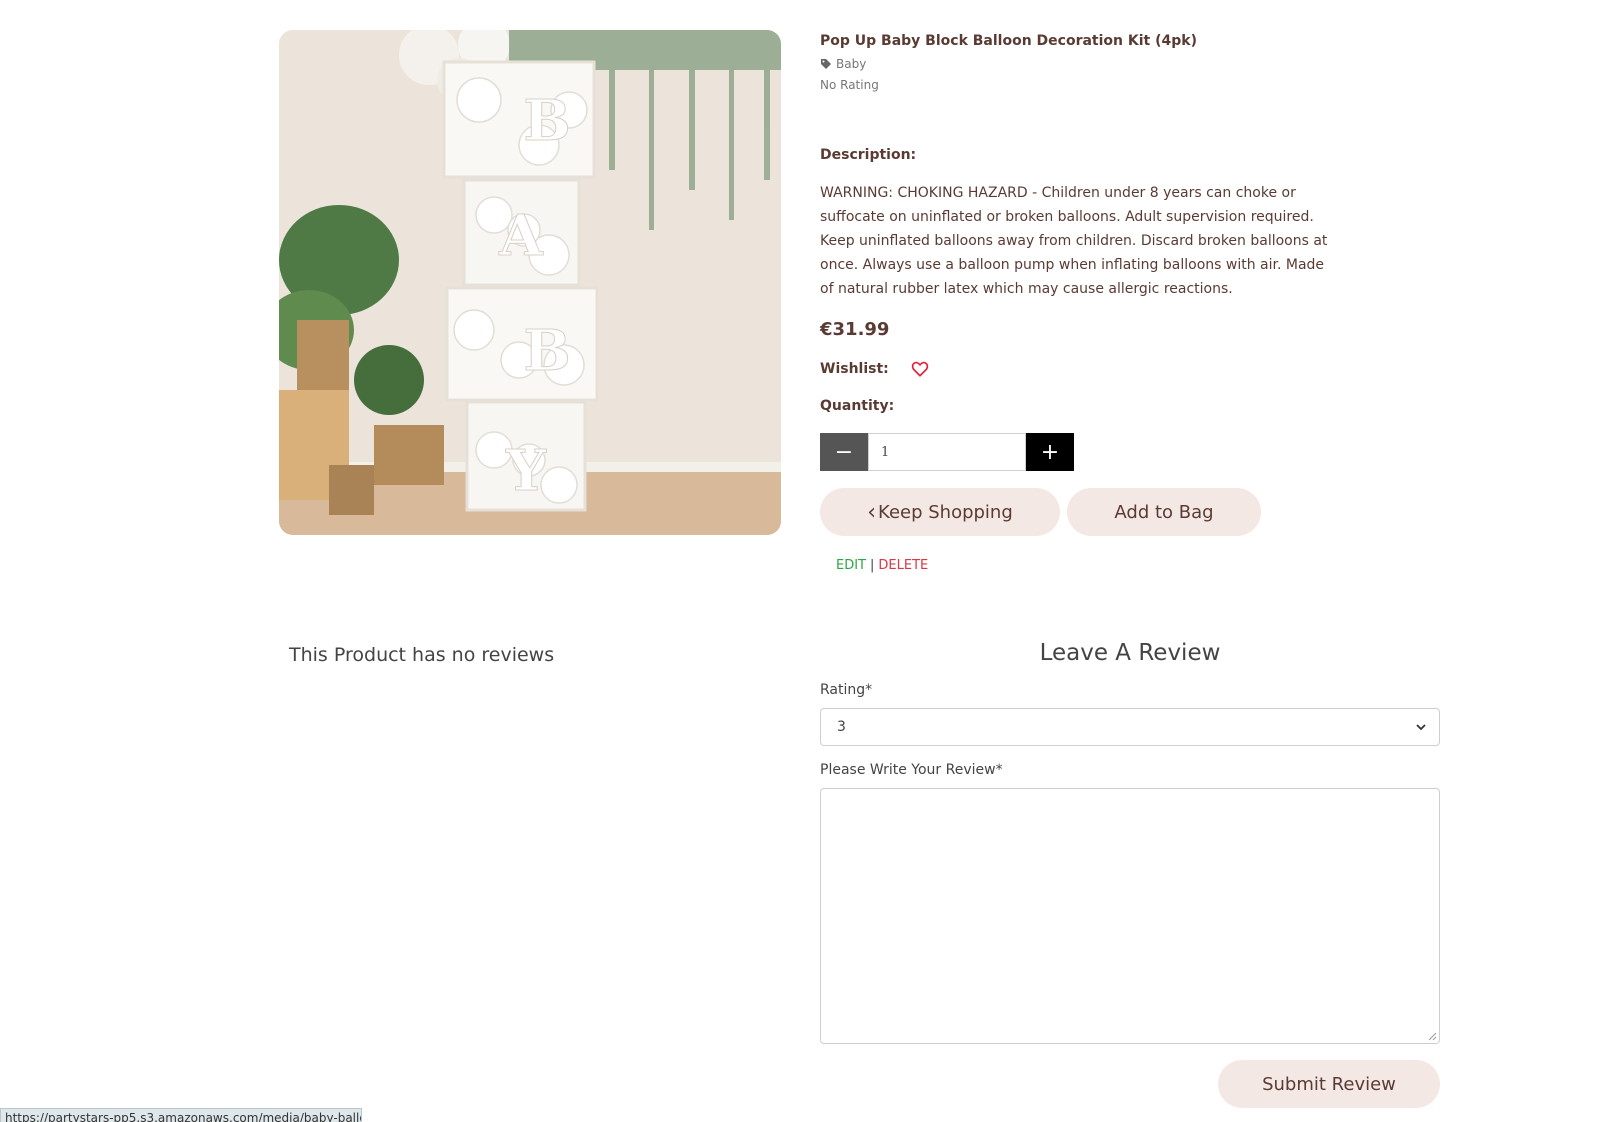 The height and width of the screenshot is (1122, 1600). What do you see at coordinates (1050, 452) in the screenshot?
I see `increment-button: +` at bounding box center [1050, 452].